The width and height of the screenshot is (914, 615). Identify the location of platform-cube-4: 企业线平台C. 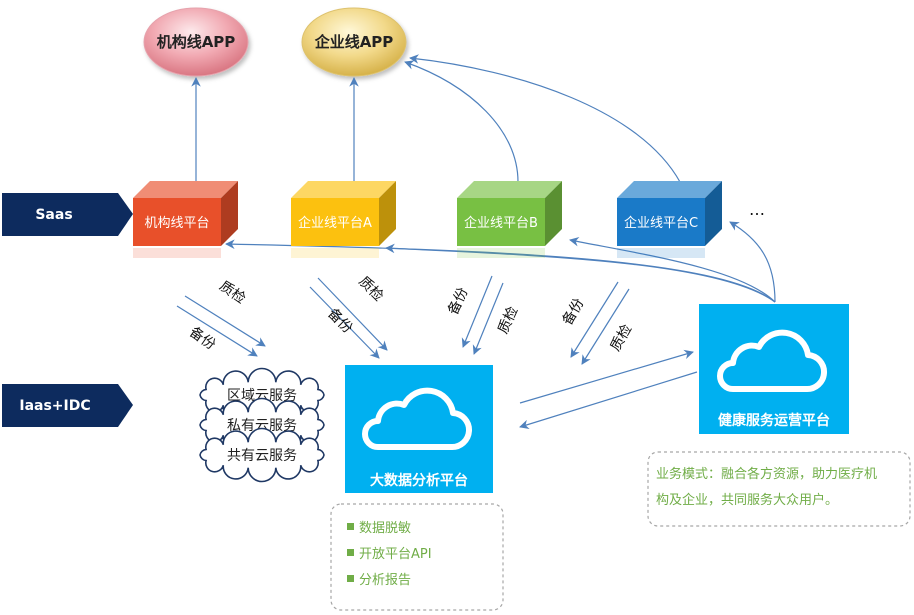
(669, 219).